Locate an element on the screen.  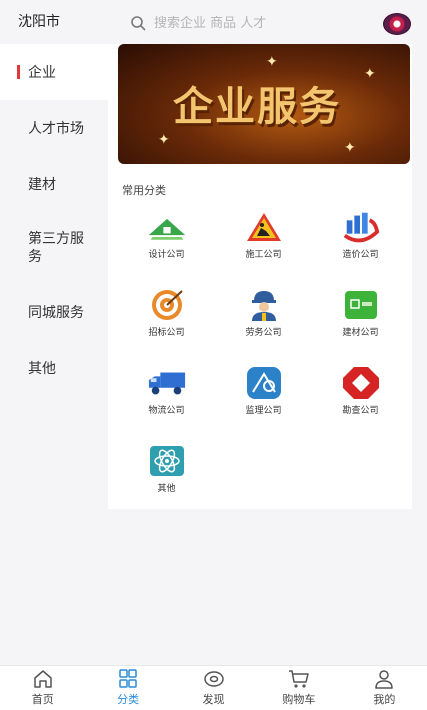
worker-icon is located at coordinates (264, 305).